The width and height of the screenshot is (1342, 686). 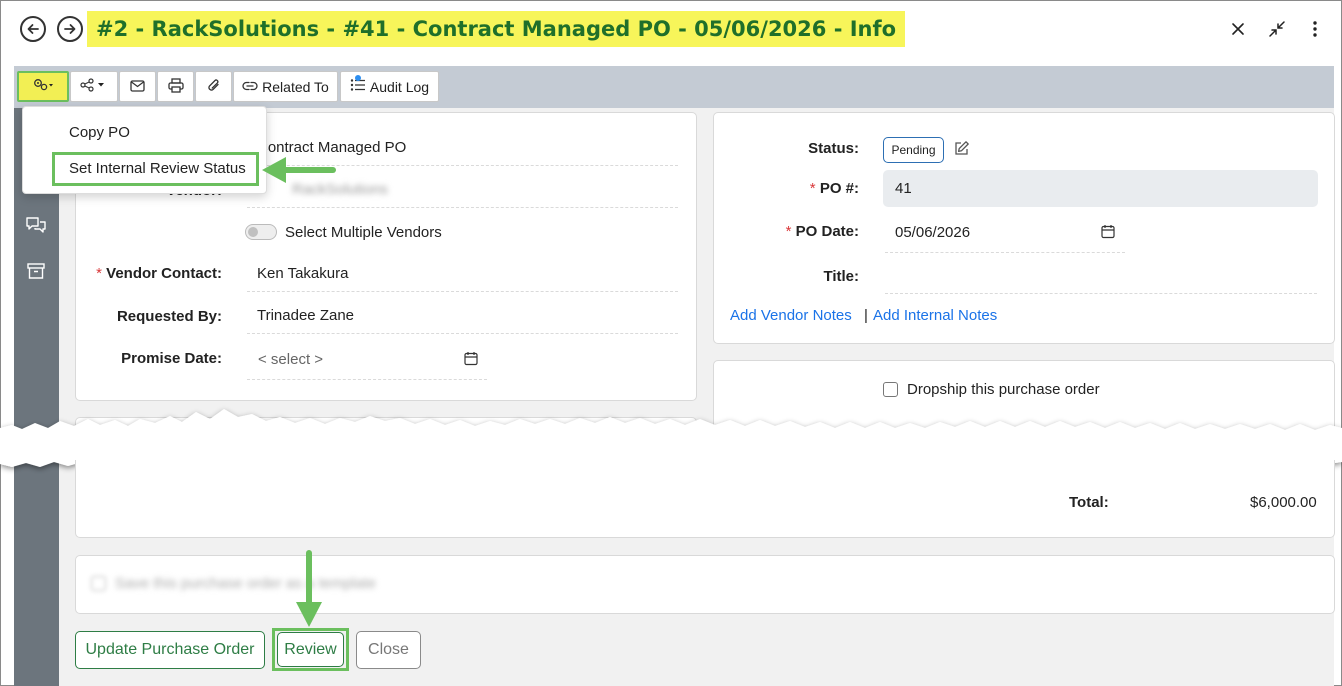 What do you see at coordinates (295, 86) in the screenshot?
I see `related-to-label: Related To` at bounding box center [295, 86].